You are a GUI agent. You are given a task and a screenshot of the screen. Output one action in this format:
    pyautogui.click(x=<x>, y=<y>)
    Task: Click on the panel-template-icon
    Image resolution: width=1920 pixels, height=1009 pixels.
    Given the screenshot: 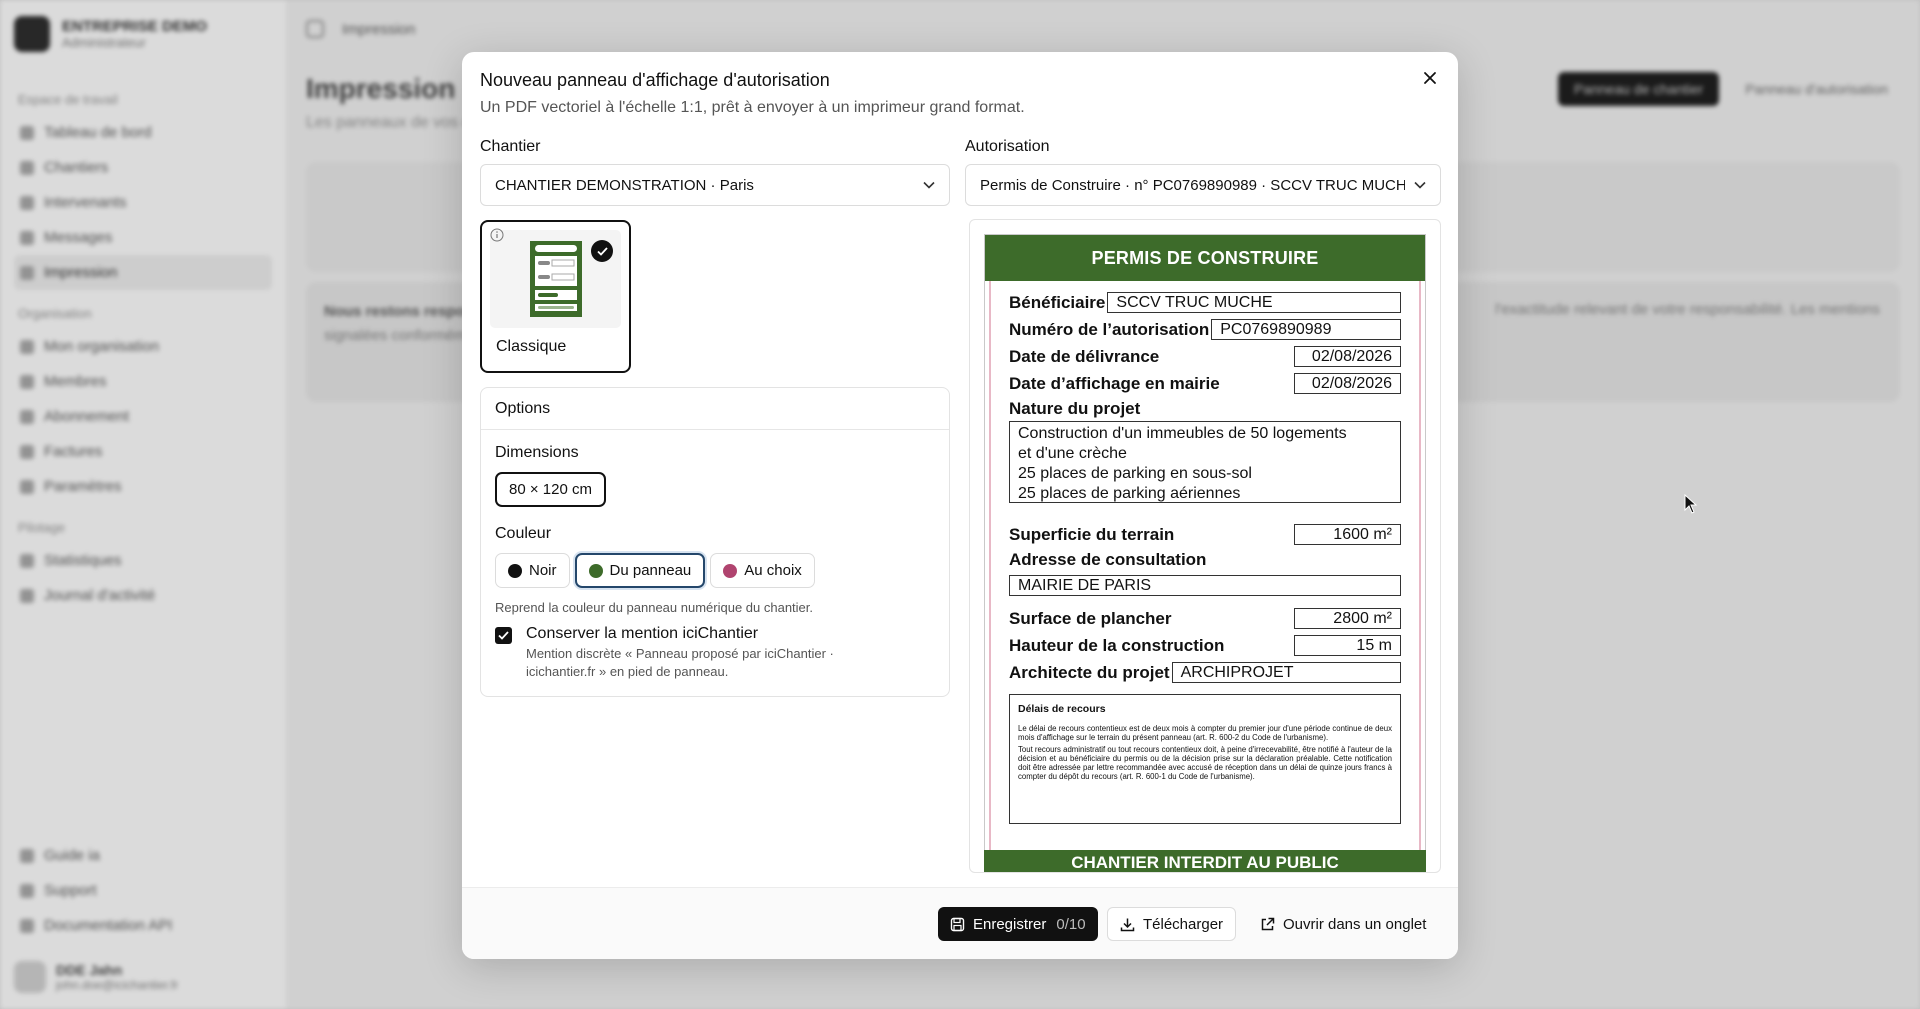 What is the action you would take?
    pyautogui.click(x=555, y=279)
    